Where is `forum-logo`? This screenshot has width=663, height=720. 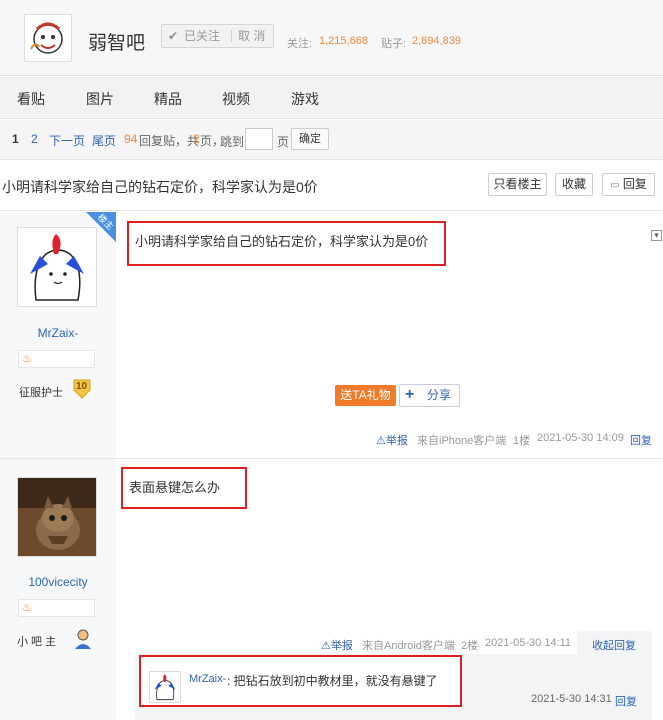 forum-logo is located at coordinates (48, 38).